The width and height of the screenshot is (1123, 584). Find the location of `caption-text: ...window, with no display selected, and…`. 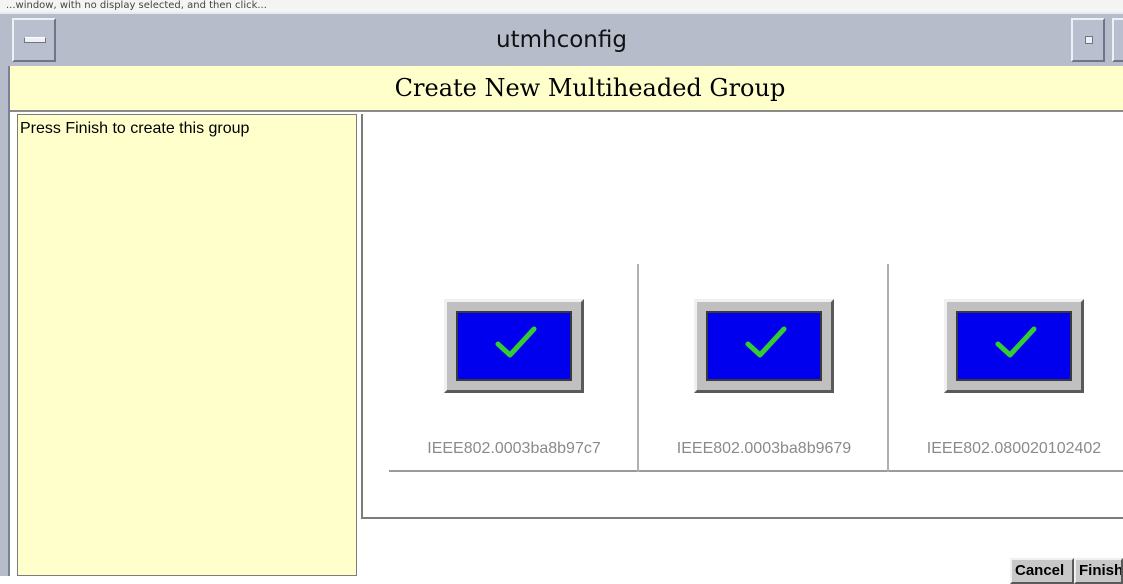

caption-text: ...window, with no display selected, and… is located at coordinates (136, 5).